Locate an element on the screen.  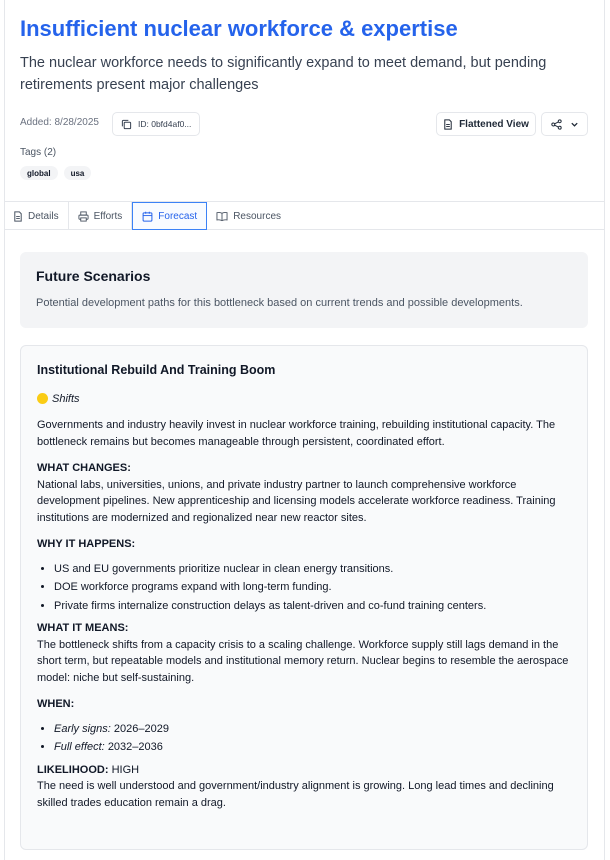
when-value: 2026–2029 is located at coordinates (141, 728).